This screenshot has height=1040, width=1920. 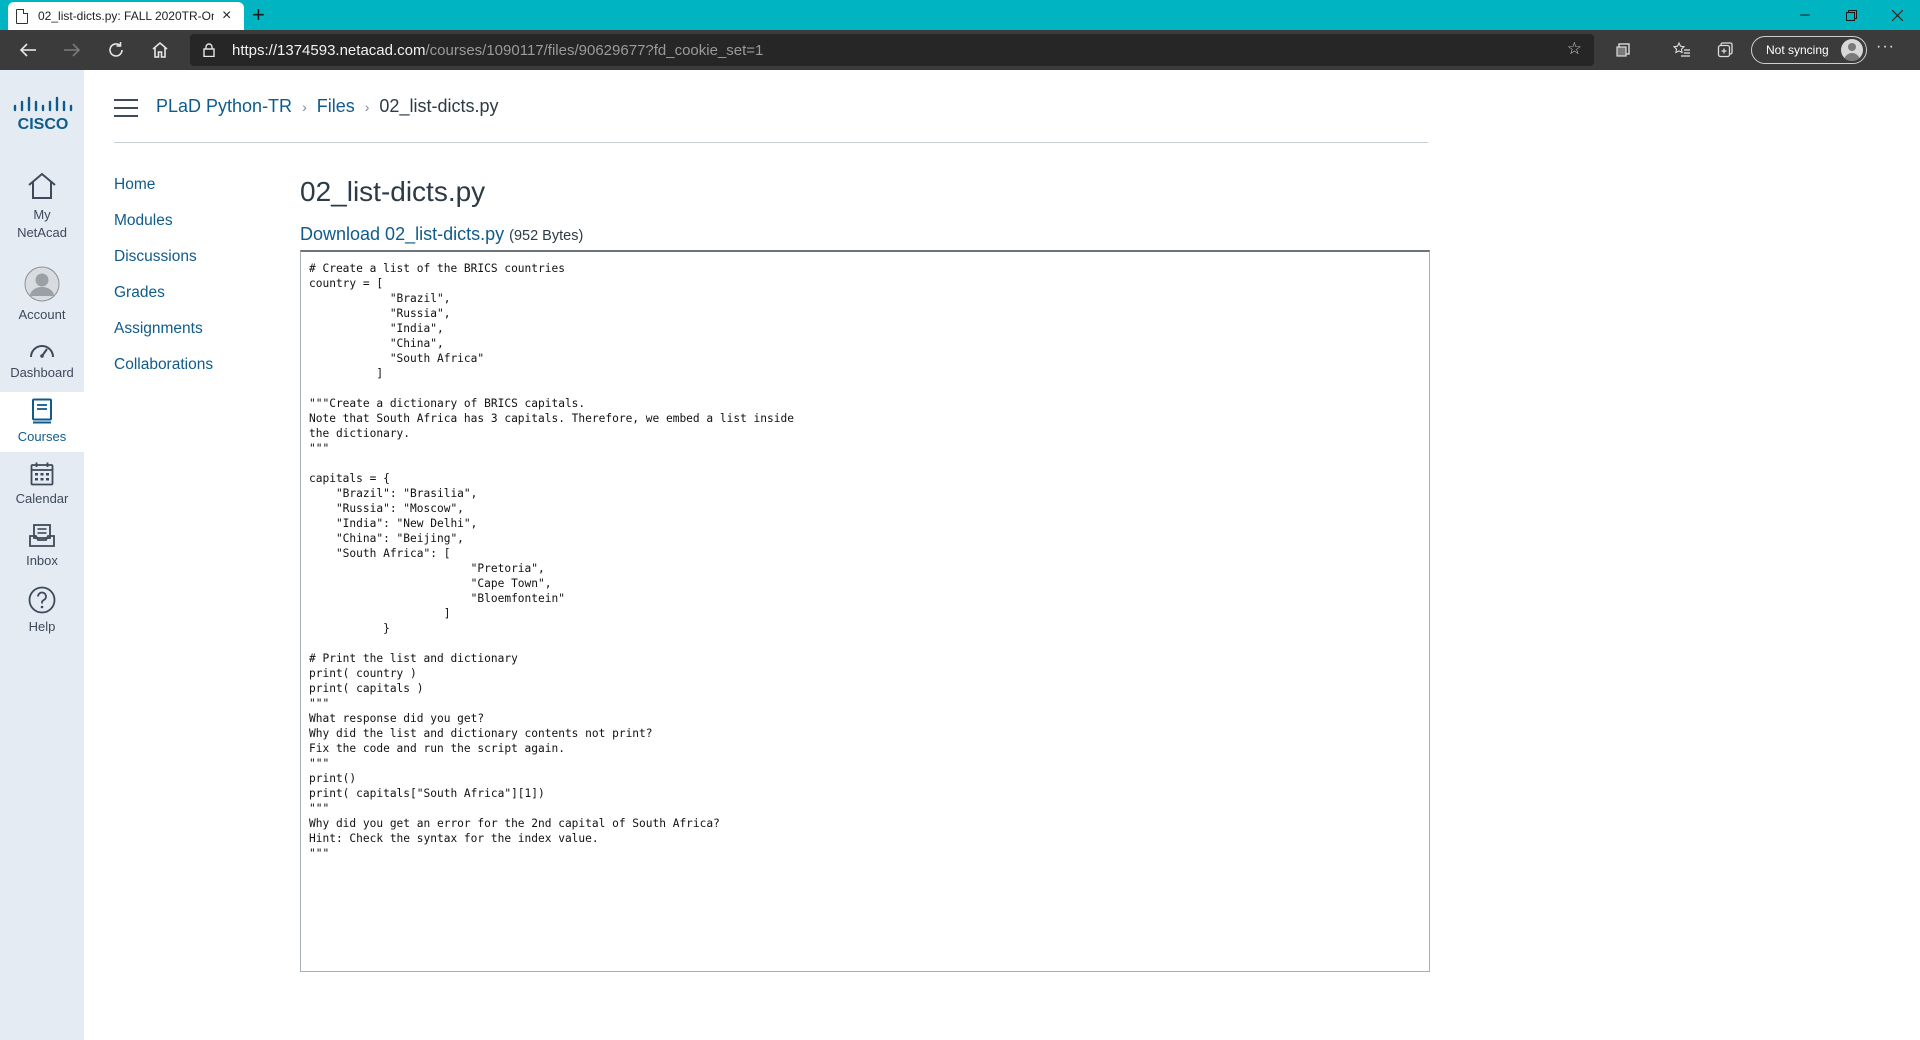 I want to click on collections-icon, so click(x=1725, y=50).